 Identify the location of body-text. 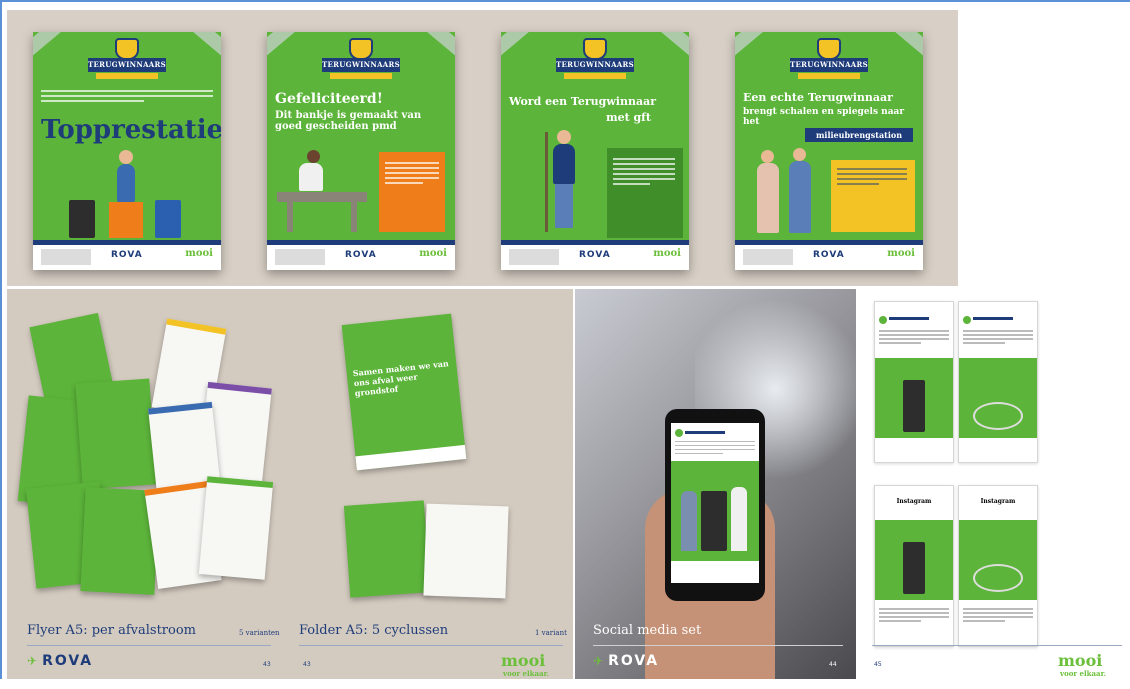
(127, 97).